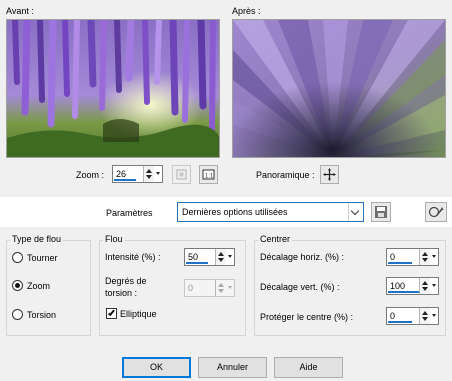  I want to click on radio-zoom, so click(17, 285).